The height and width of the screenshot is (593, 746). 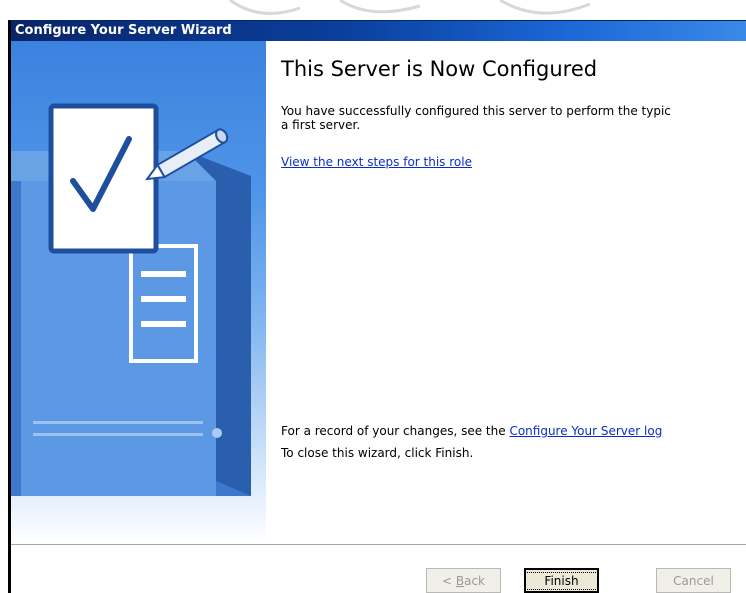 I want to click on watermark-strip, so click(x=373, y=10).